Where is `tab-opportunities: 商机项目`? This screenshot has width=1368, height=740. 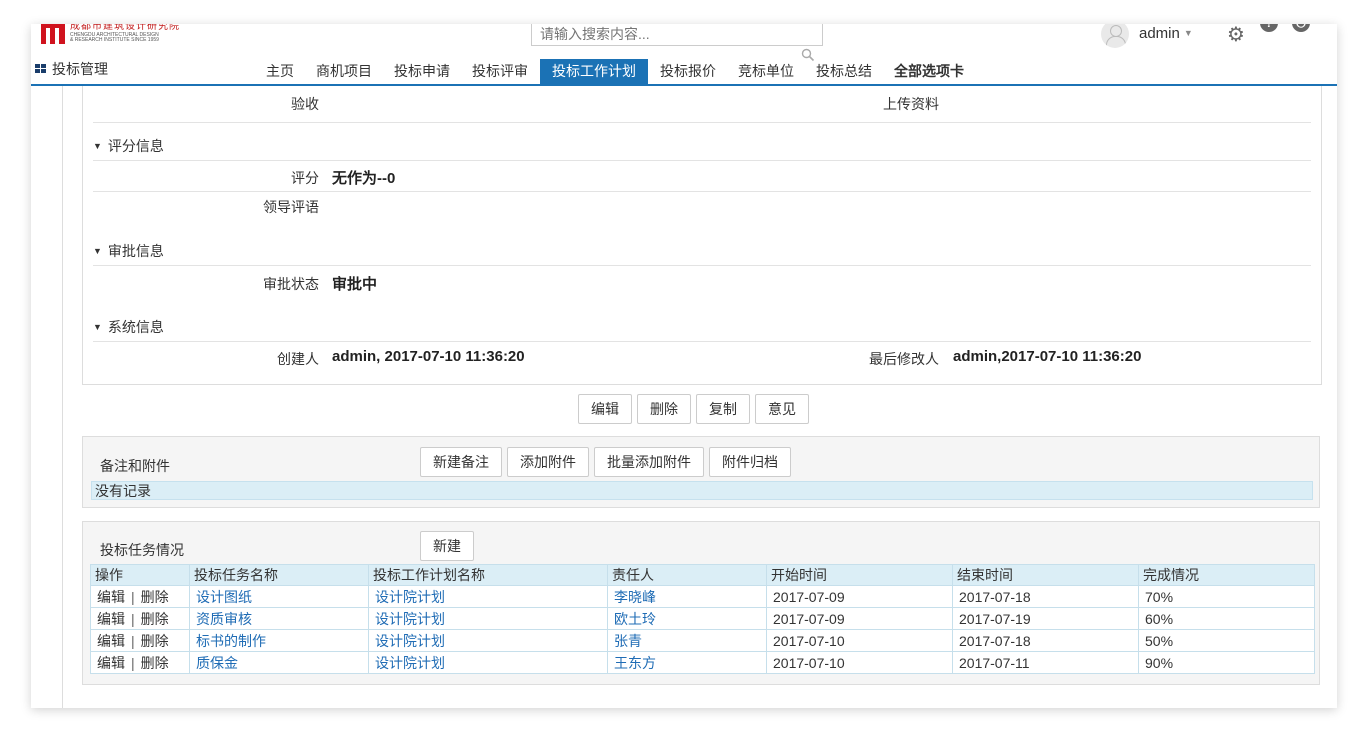
tab-opportunities: 商机项目 is located at coordinates (344, 71).